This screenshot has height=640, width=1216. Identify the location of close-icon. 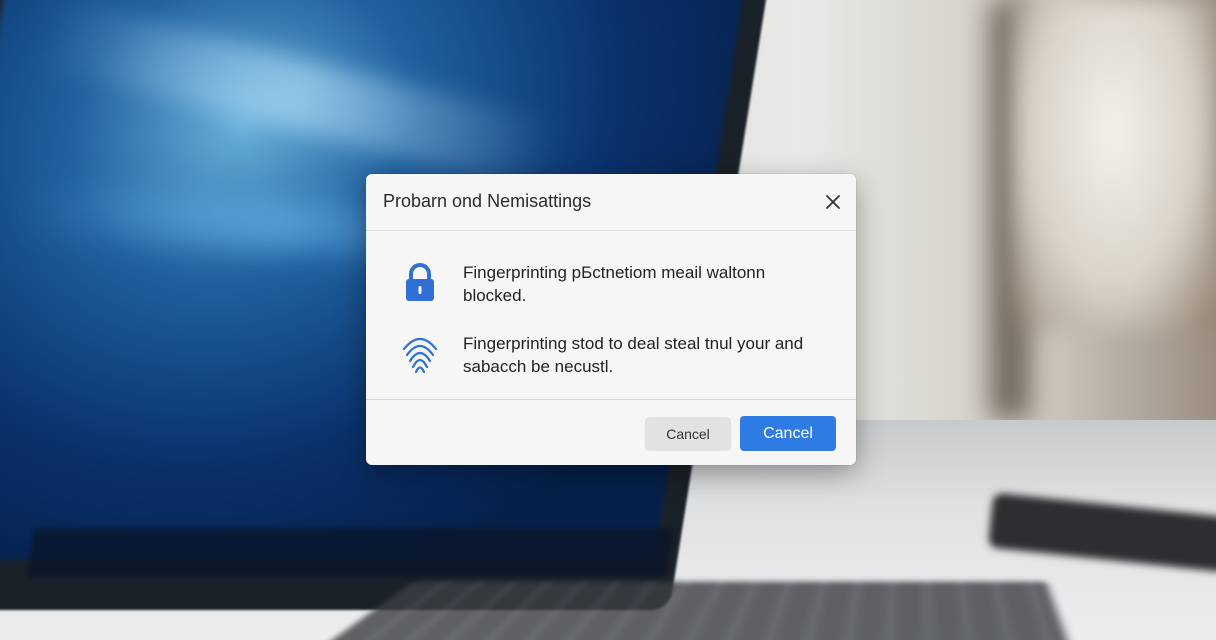
(833, 202).